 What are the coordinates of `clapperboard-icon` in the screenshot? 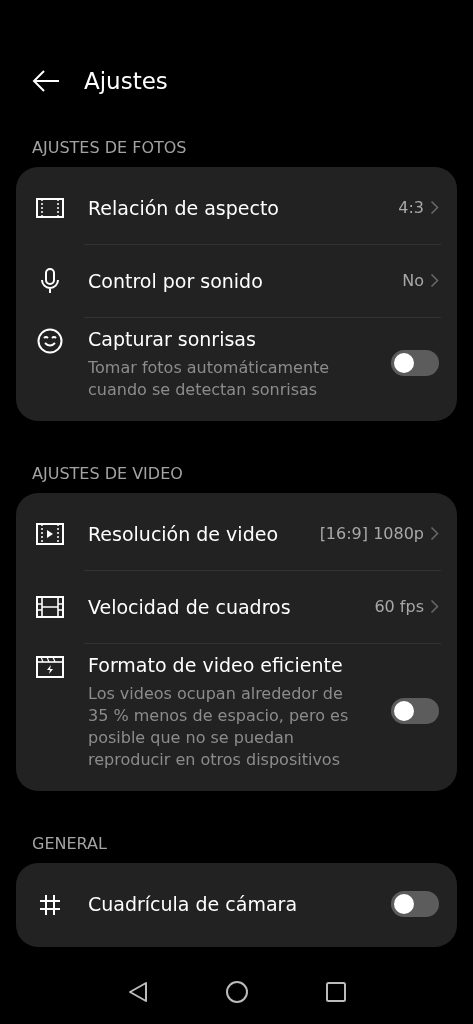 It's located at (50, 667).